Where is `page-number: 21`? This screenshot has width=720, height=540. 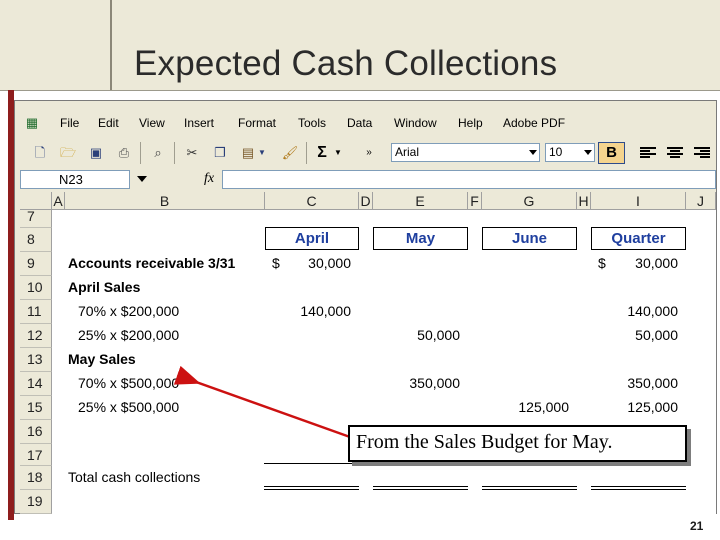
page-number: 21 is located at coordinates (697, 526).